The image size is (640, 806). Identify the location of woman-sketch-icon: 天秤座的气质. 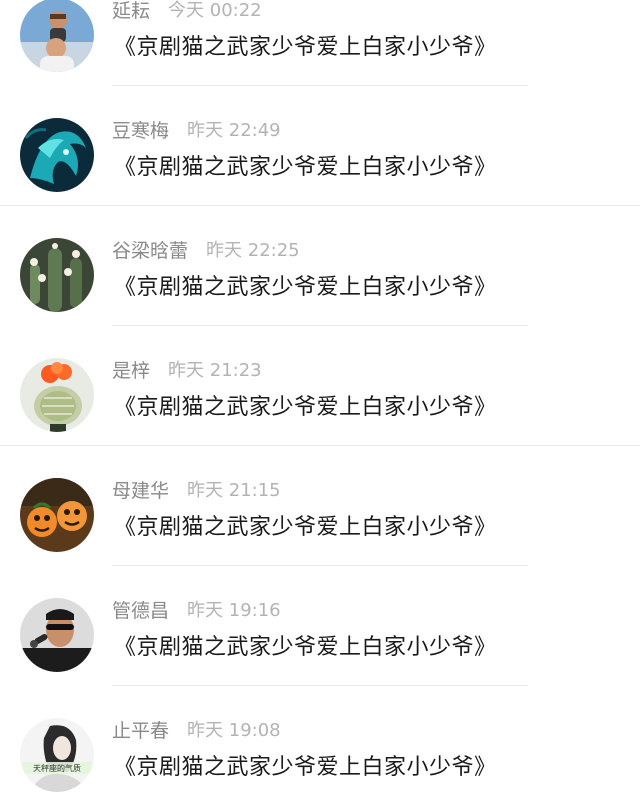
(57, 755).